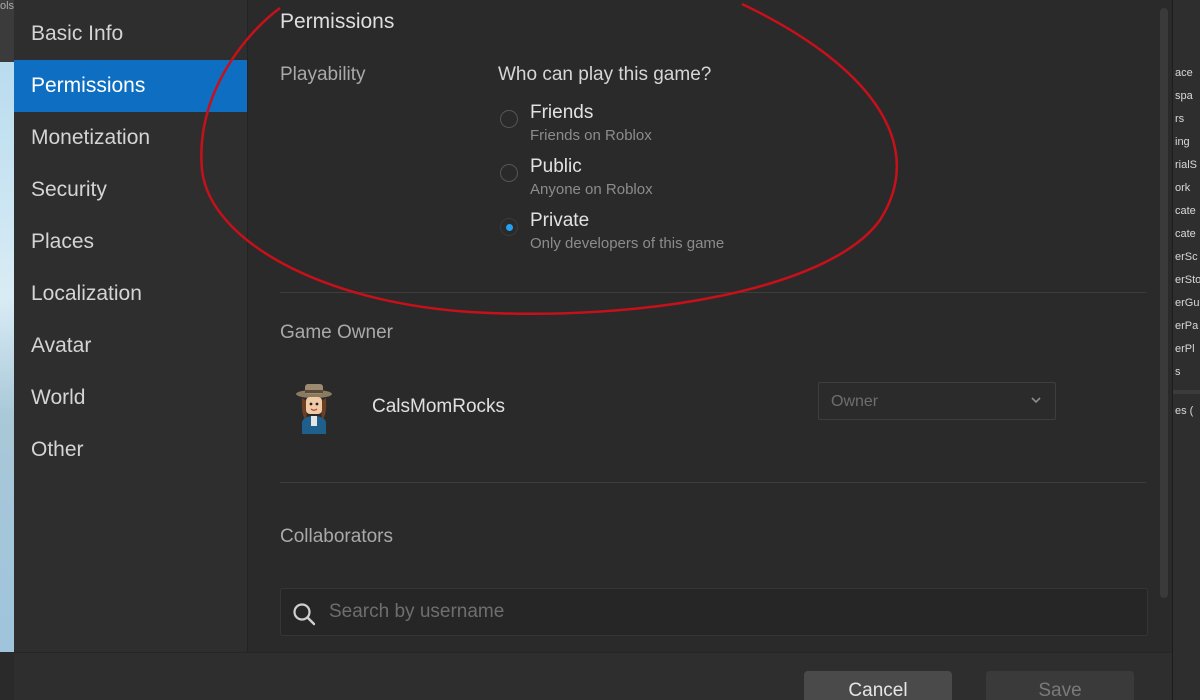  Describe the element at coordinates (7, 31) in the screenshot. I see `studio-toolbar-peek: ols` at that location.